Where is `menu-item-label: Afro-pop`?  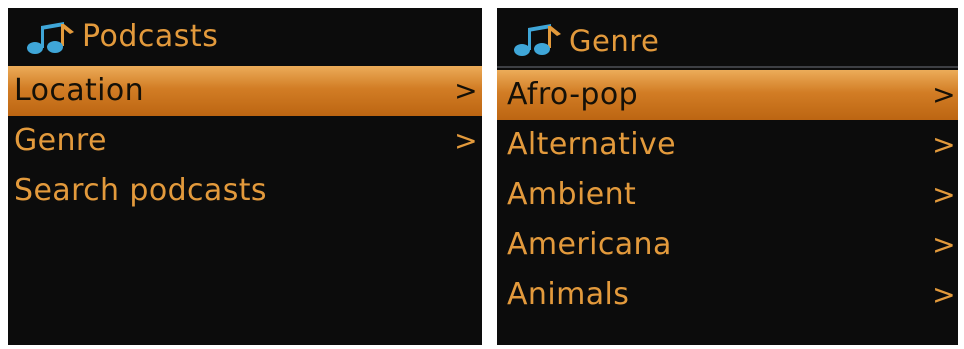 menu-item-label: Afro-pop is located at coordinates (573, 94).